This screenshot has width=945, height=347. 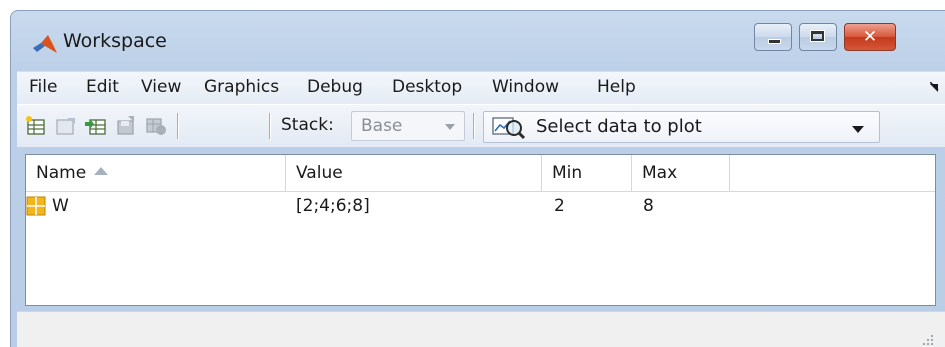 What do you see at coordinates (616, 87) in the screenshot?
I see `menu-help: Help` at bounding box center [616, 87].